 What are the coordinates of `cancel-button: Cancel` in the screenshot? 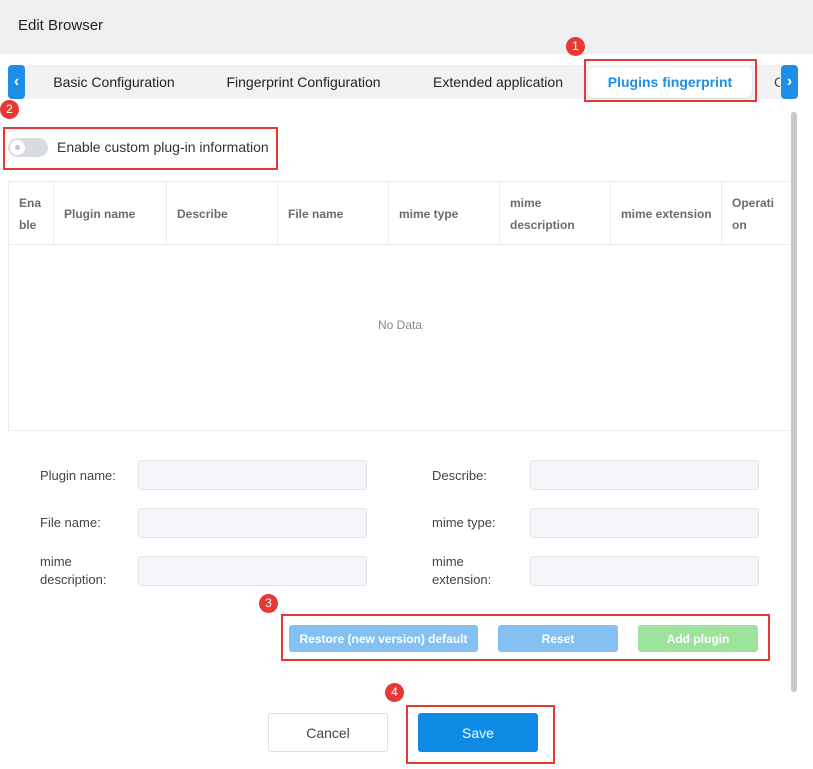 It's located at (328, 732).